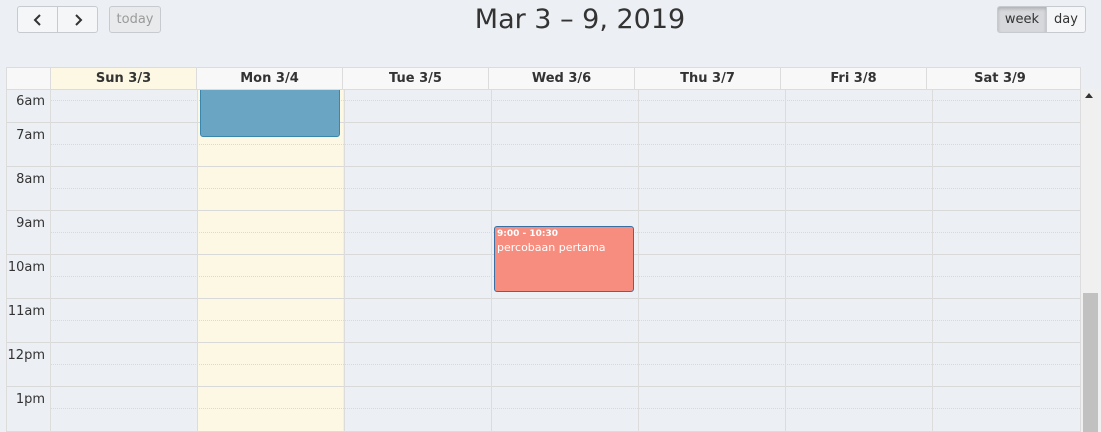  Describe the element at coordinates (30, 399) in the screenshot. I see `time-label: 1pm` at that location.